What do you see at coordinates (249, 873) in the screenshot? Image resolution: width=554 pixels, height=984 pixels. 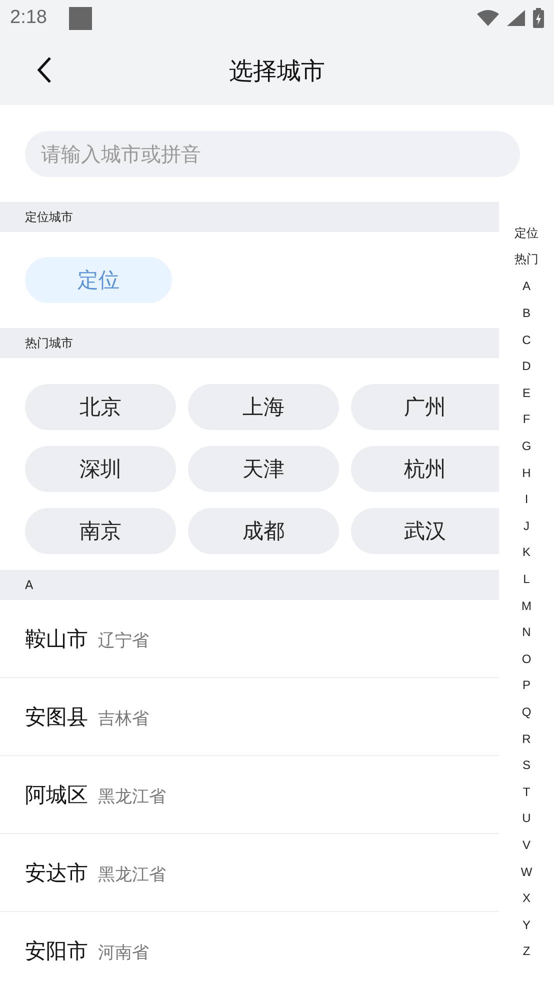 I see `city-row: 安达市 黑龙江省` at bounding box center [249, 873].